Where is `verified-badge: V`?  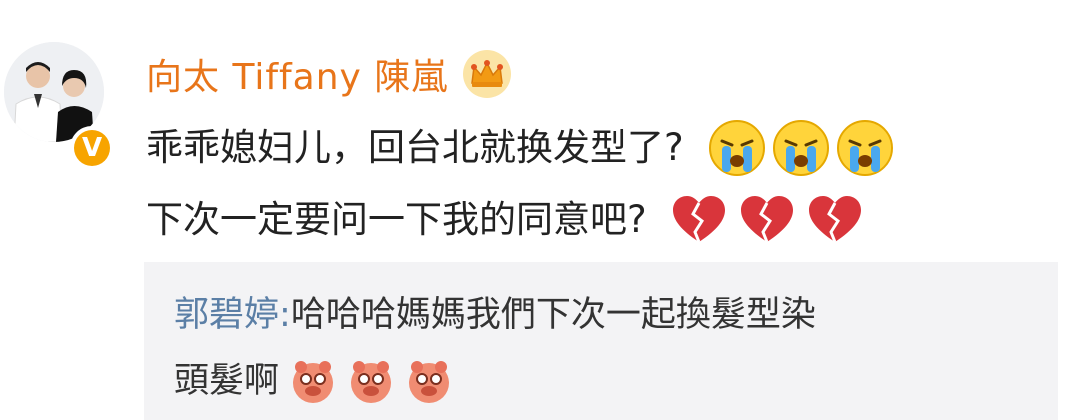
verified-badge: V is located at coordinates (92, 148).